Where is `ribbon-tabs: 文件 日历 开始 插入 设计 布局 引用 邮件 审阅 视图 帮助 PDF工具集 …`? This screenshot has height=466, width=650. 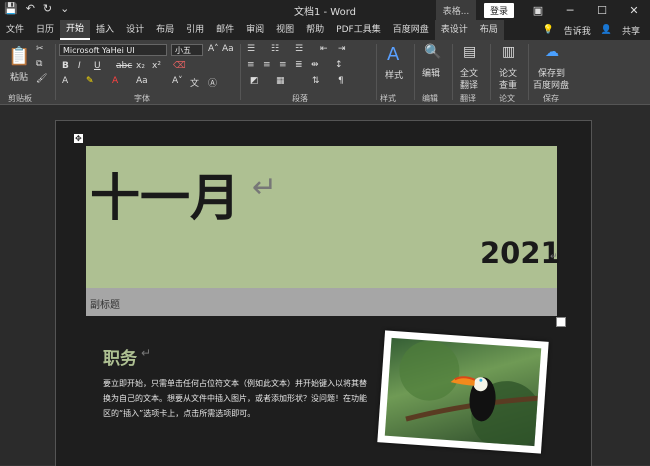
ribbon-tabs: 文件 日历 开始 插入 设计 布局 引用 邮件 审阅 视图 帮助 PDF工具集 … is located at coordinates (325, 30).